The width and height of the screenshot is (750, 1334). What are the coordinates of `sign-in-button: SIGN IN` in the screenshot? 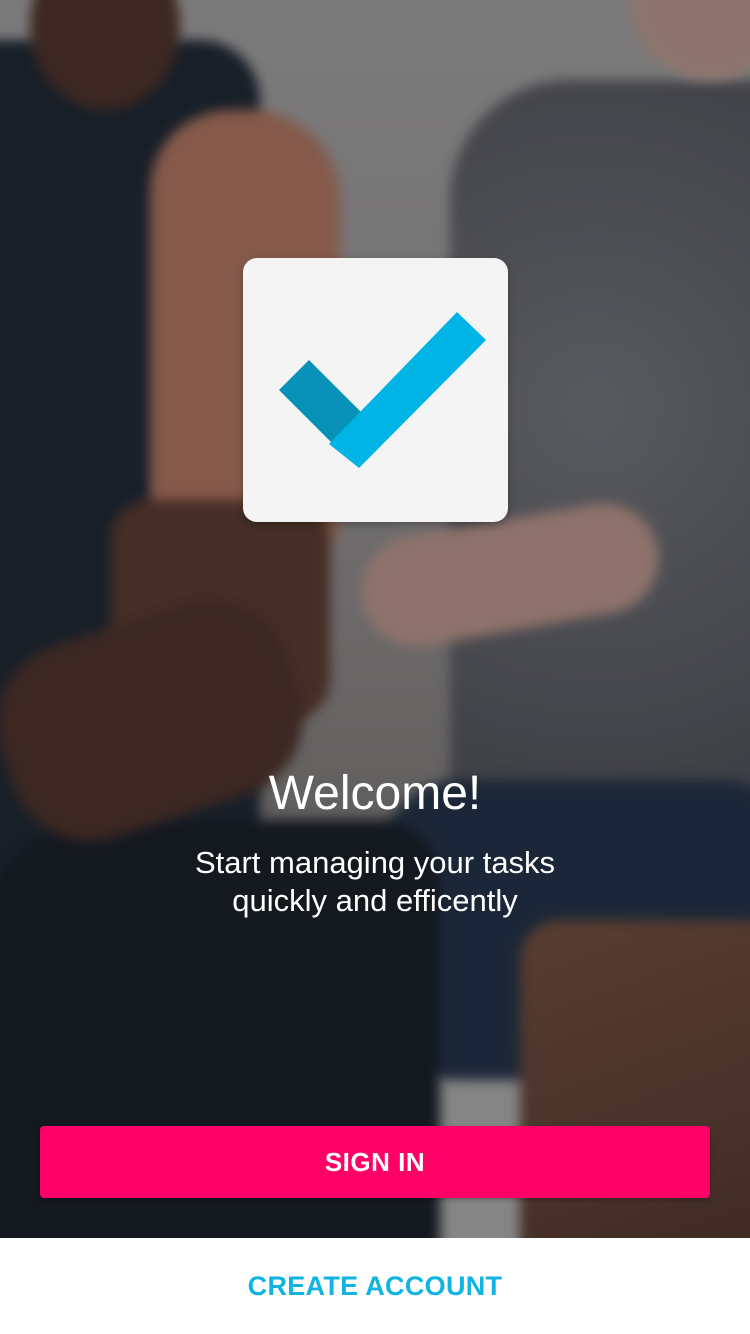 It's located at (375, 1162).